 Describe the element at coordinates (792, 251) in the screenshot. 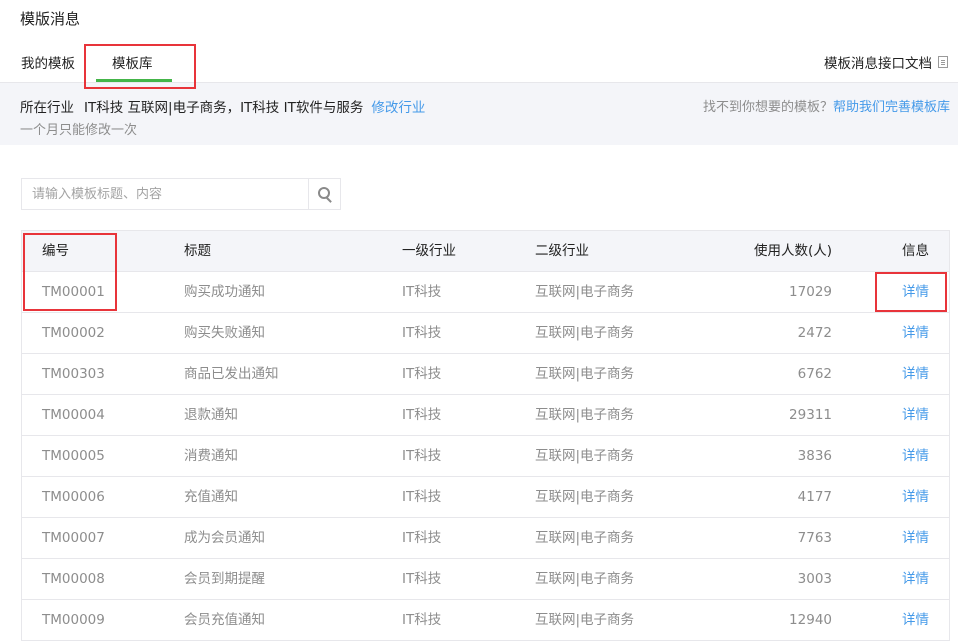

I see `header-user-count: 使用人数(人)` at that location.